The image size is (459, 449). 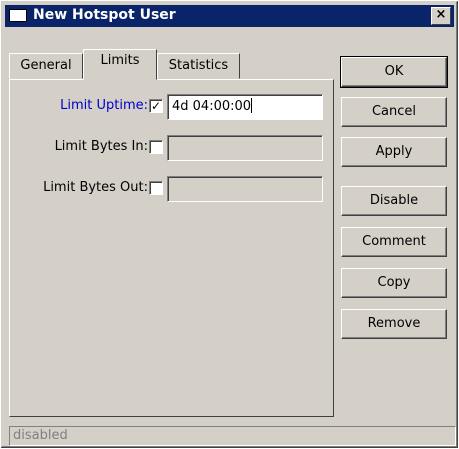 I want to click on limit-uptime-input: 4d 04:00:00, so click(x=245, y=107).